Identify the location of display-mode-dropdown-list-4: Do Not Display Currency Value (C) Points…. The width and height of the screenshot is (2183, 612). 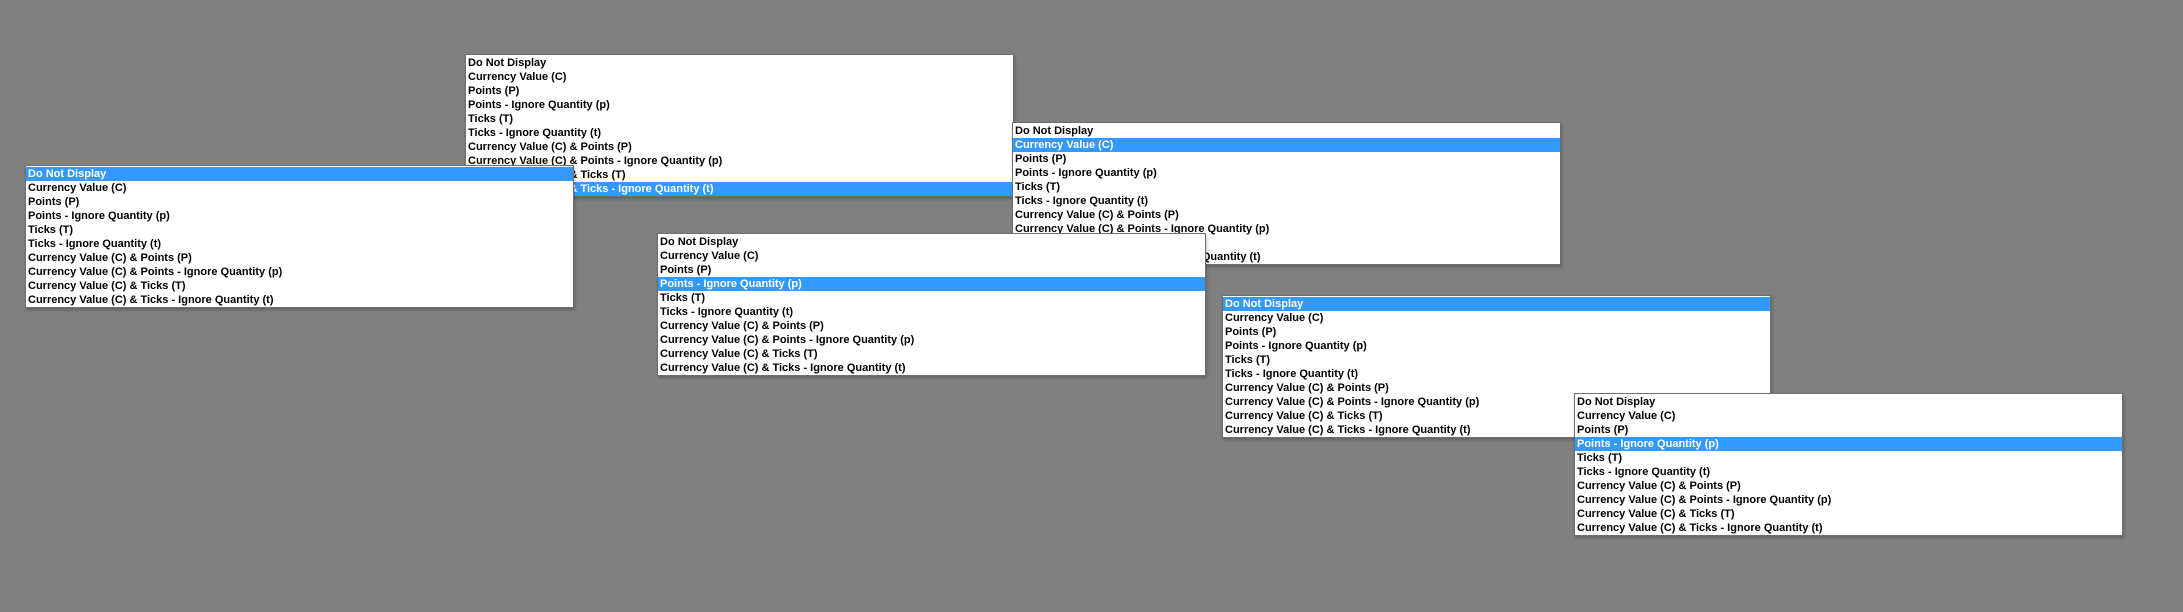
(931, 304).